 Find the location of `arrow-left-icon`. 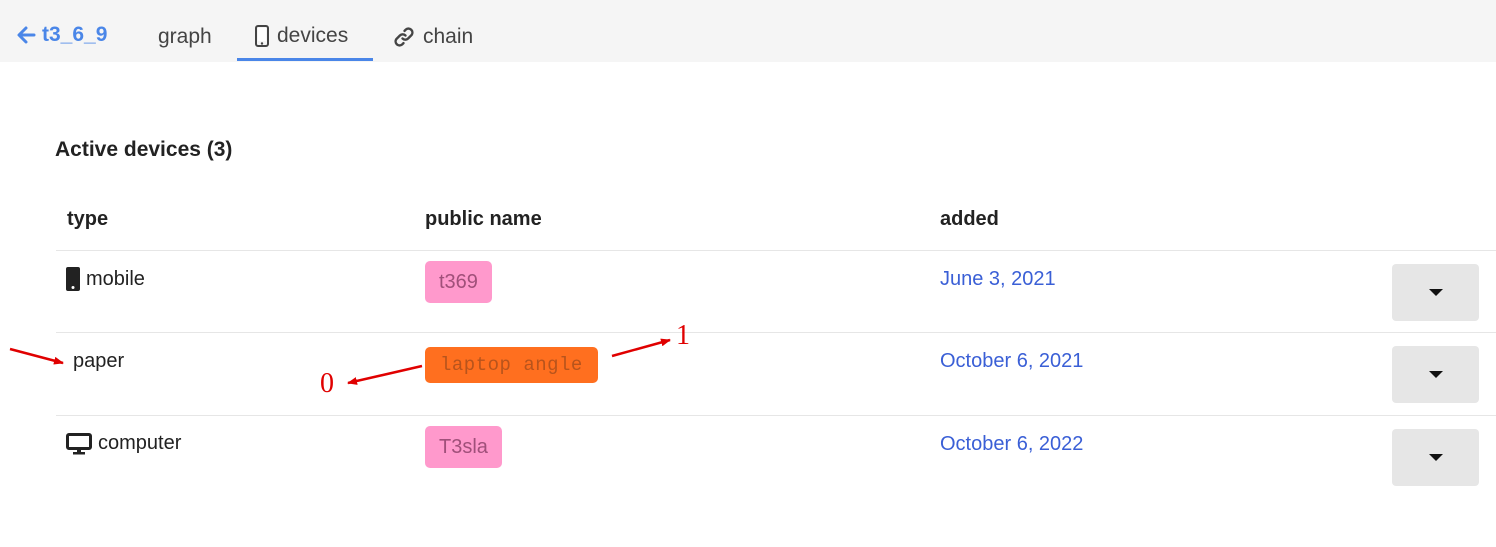

arrow-left-icon is located at coordinates (26, 35).